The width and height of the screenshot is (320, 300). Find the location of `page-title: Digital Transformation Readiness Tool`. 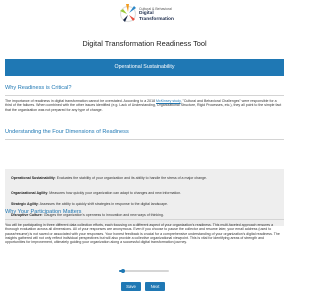

page-title: Digital Transformation Readiness Tool is located at coordinates (144, 43).